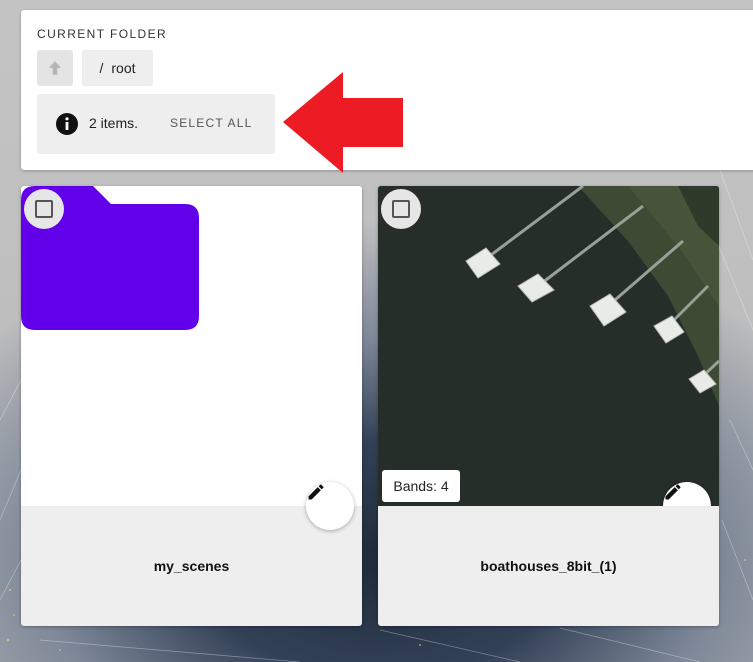  Describe the element at coordinates (67, 124) in the screenshot. I see `info-icon` at that location.